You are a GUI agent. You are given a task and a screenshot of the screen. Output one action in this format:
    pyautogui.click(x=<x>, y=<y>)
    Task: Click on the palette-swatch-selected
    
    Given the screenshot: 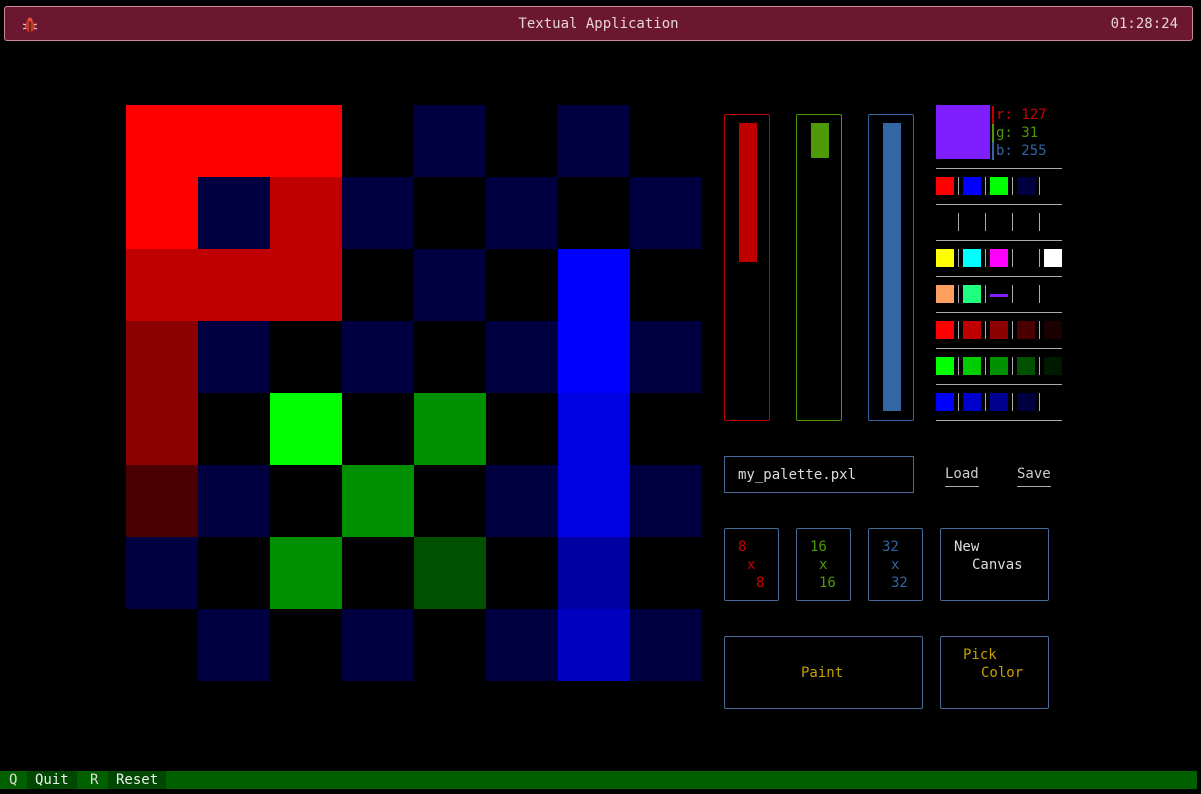 What is the action you would take?
    pyautogui.click(x=999, y=291)
    